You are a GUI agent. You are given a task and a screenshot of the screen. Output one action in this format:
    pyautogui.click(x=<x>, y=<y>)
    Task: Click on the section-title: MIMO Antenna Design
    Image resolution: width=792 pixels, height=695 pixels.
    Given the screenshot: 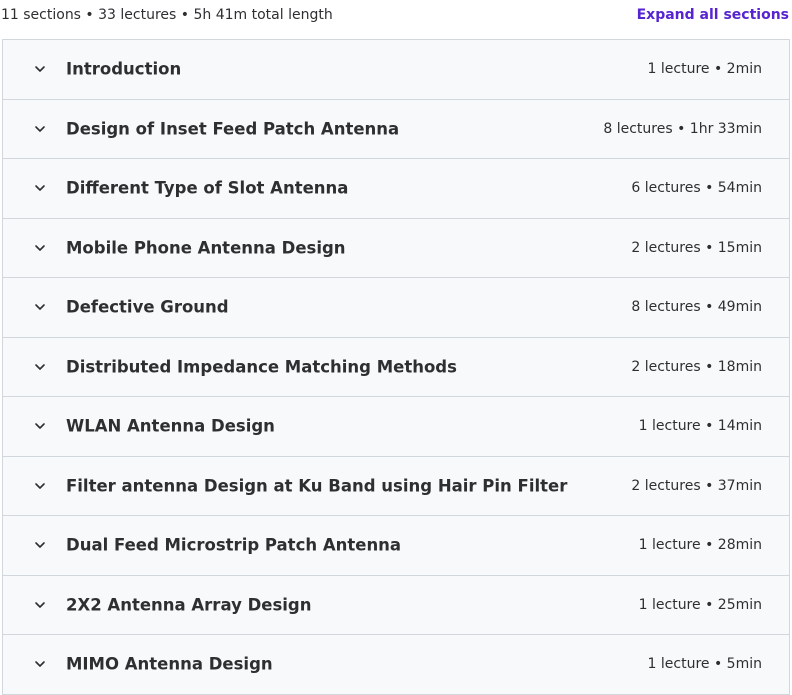 What is the action you would take?
    pyautogui.click(x=169, y=664)
    